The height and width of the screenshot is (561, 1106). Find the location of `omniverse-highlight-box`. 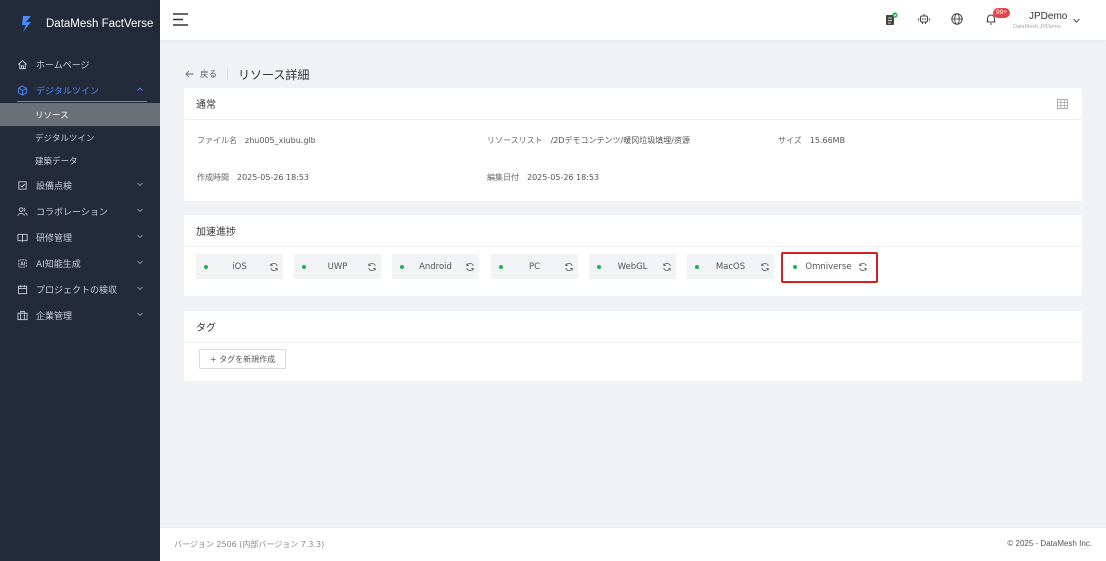

omniverse-highlight-box is located at coordinates (829, 267).